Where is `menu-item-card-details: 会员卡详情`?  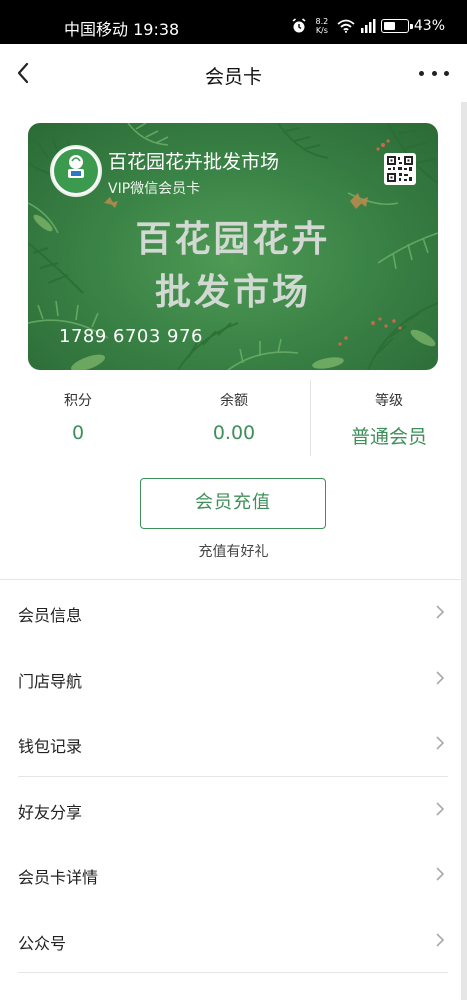 menu-item-card-details: 会员卡详情 is located at coordinates (233, 875).